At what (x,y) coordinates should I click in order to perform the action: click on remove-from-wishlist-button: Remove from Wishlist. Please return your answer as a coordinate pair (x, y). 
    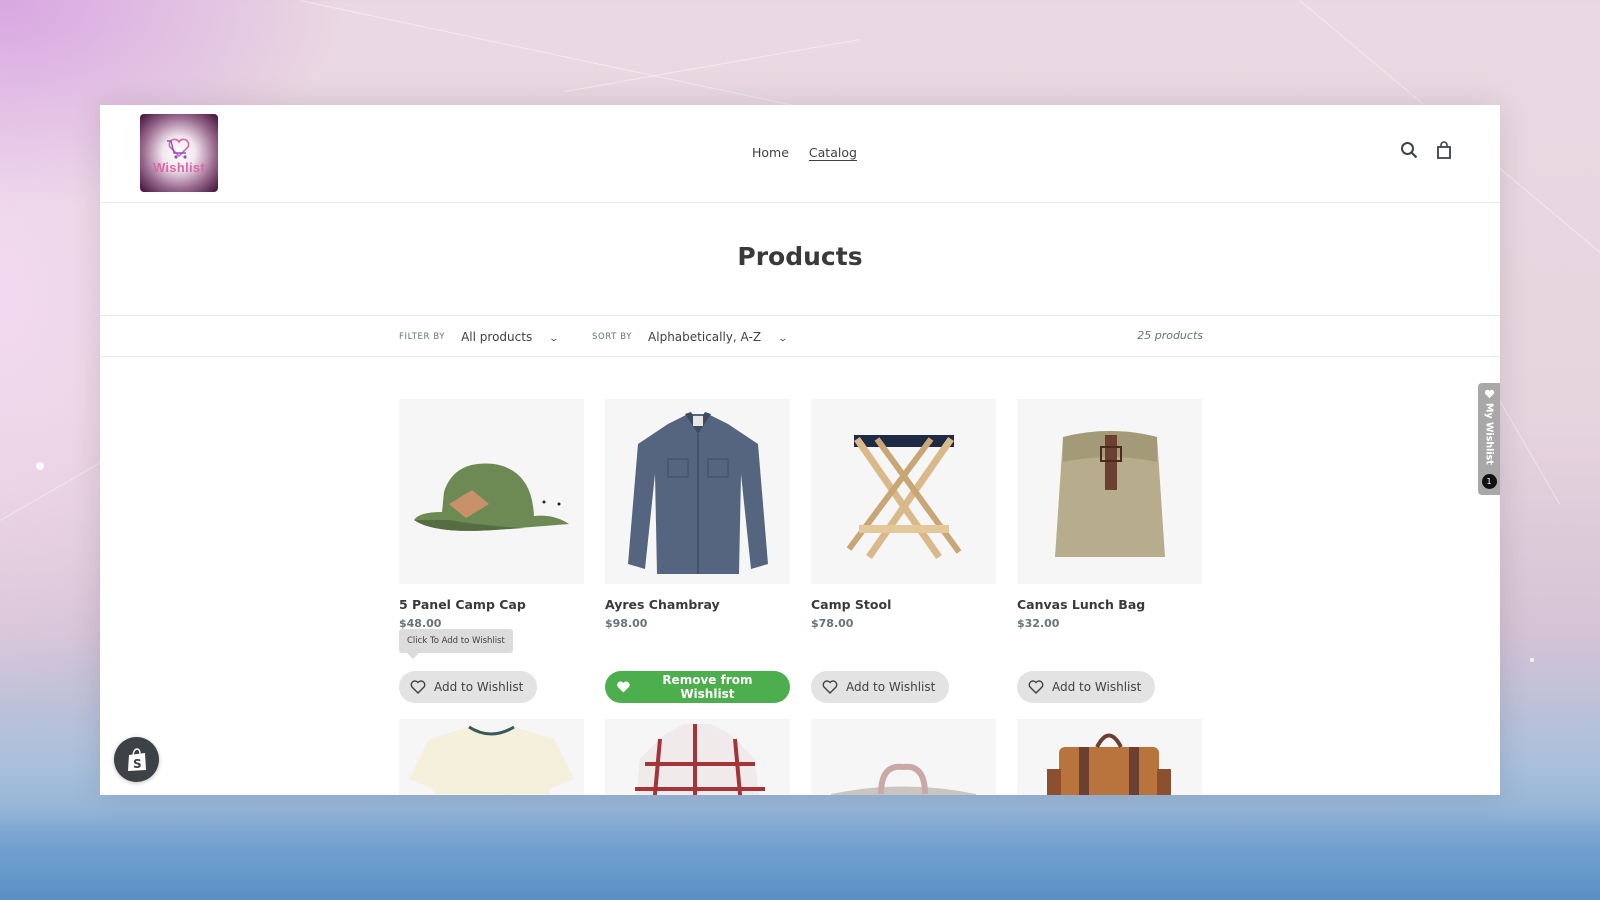
    Looking at the image, I should click on (697, 687).